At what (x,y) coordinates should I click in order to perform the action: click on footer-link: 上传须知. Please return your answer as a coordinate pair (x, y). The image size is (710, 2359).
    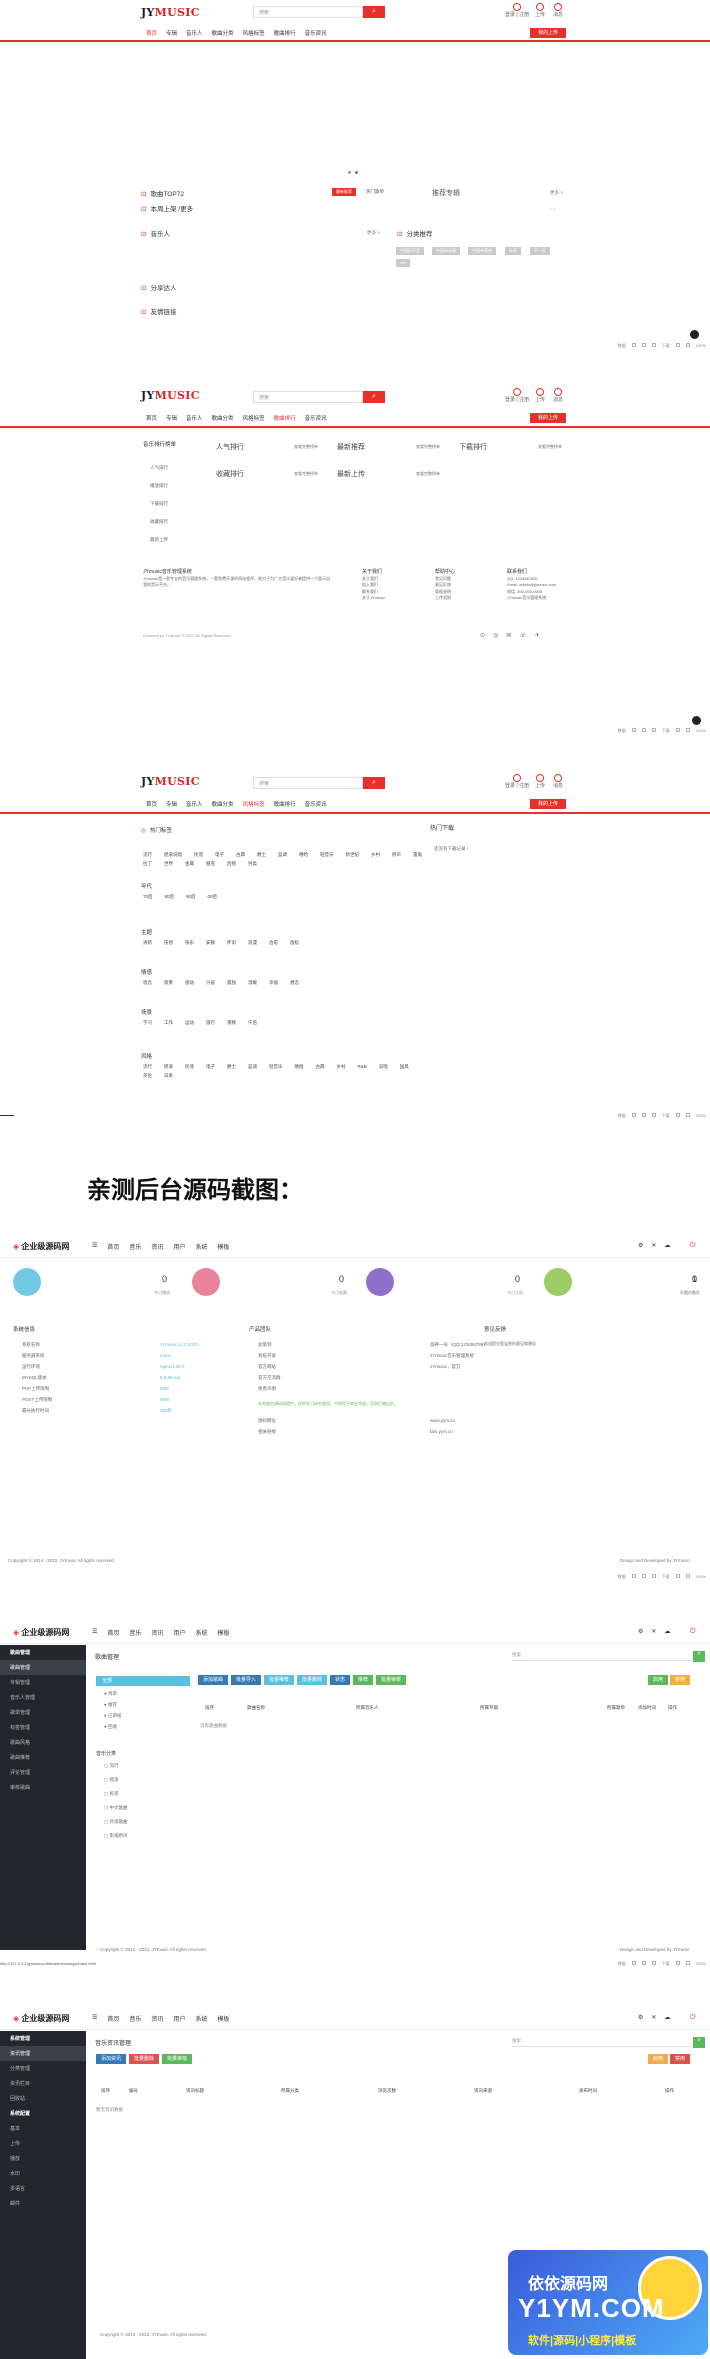
    Looking at the image, I should click on (443, 598).